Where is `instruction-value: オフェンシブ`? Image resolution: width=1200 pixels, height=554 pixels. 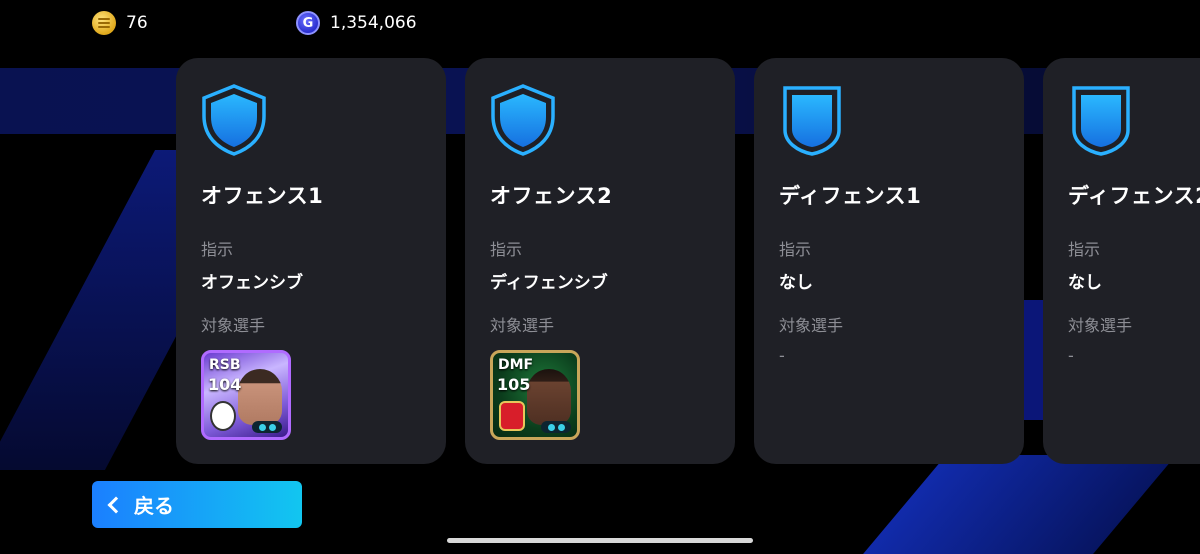
instruction-value: オフェンシブ is located at coordinates (252, 283).